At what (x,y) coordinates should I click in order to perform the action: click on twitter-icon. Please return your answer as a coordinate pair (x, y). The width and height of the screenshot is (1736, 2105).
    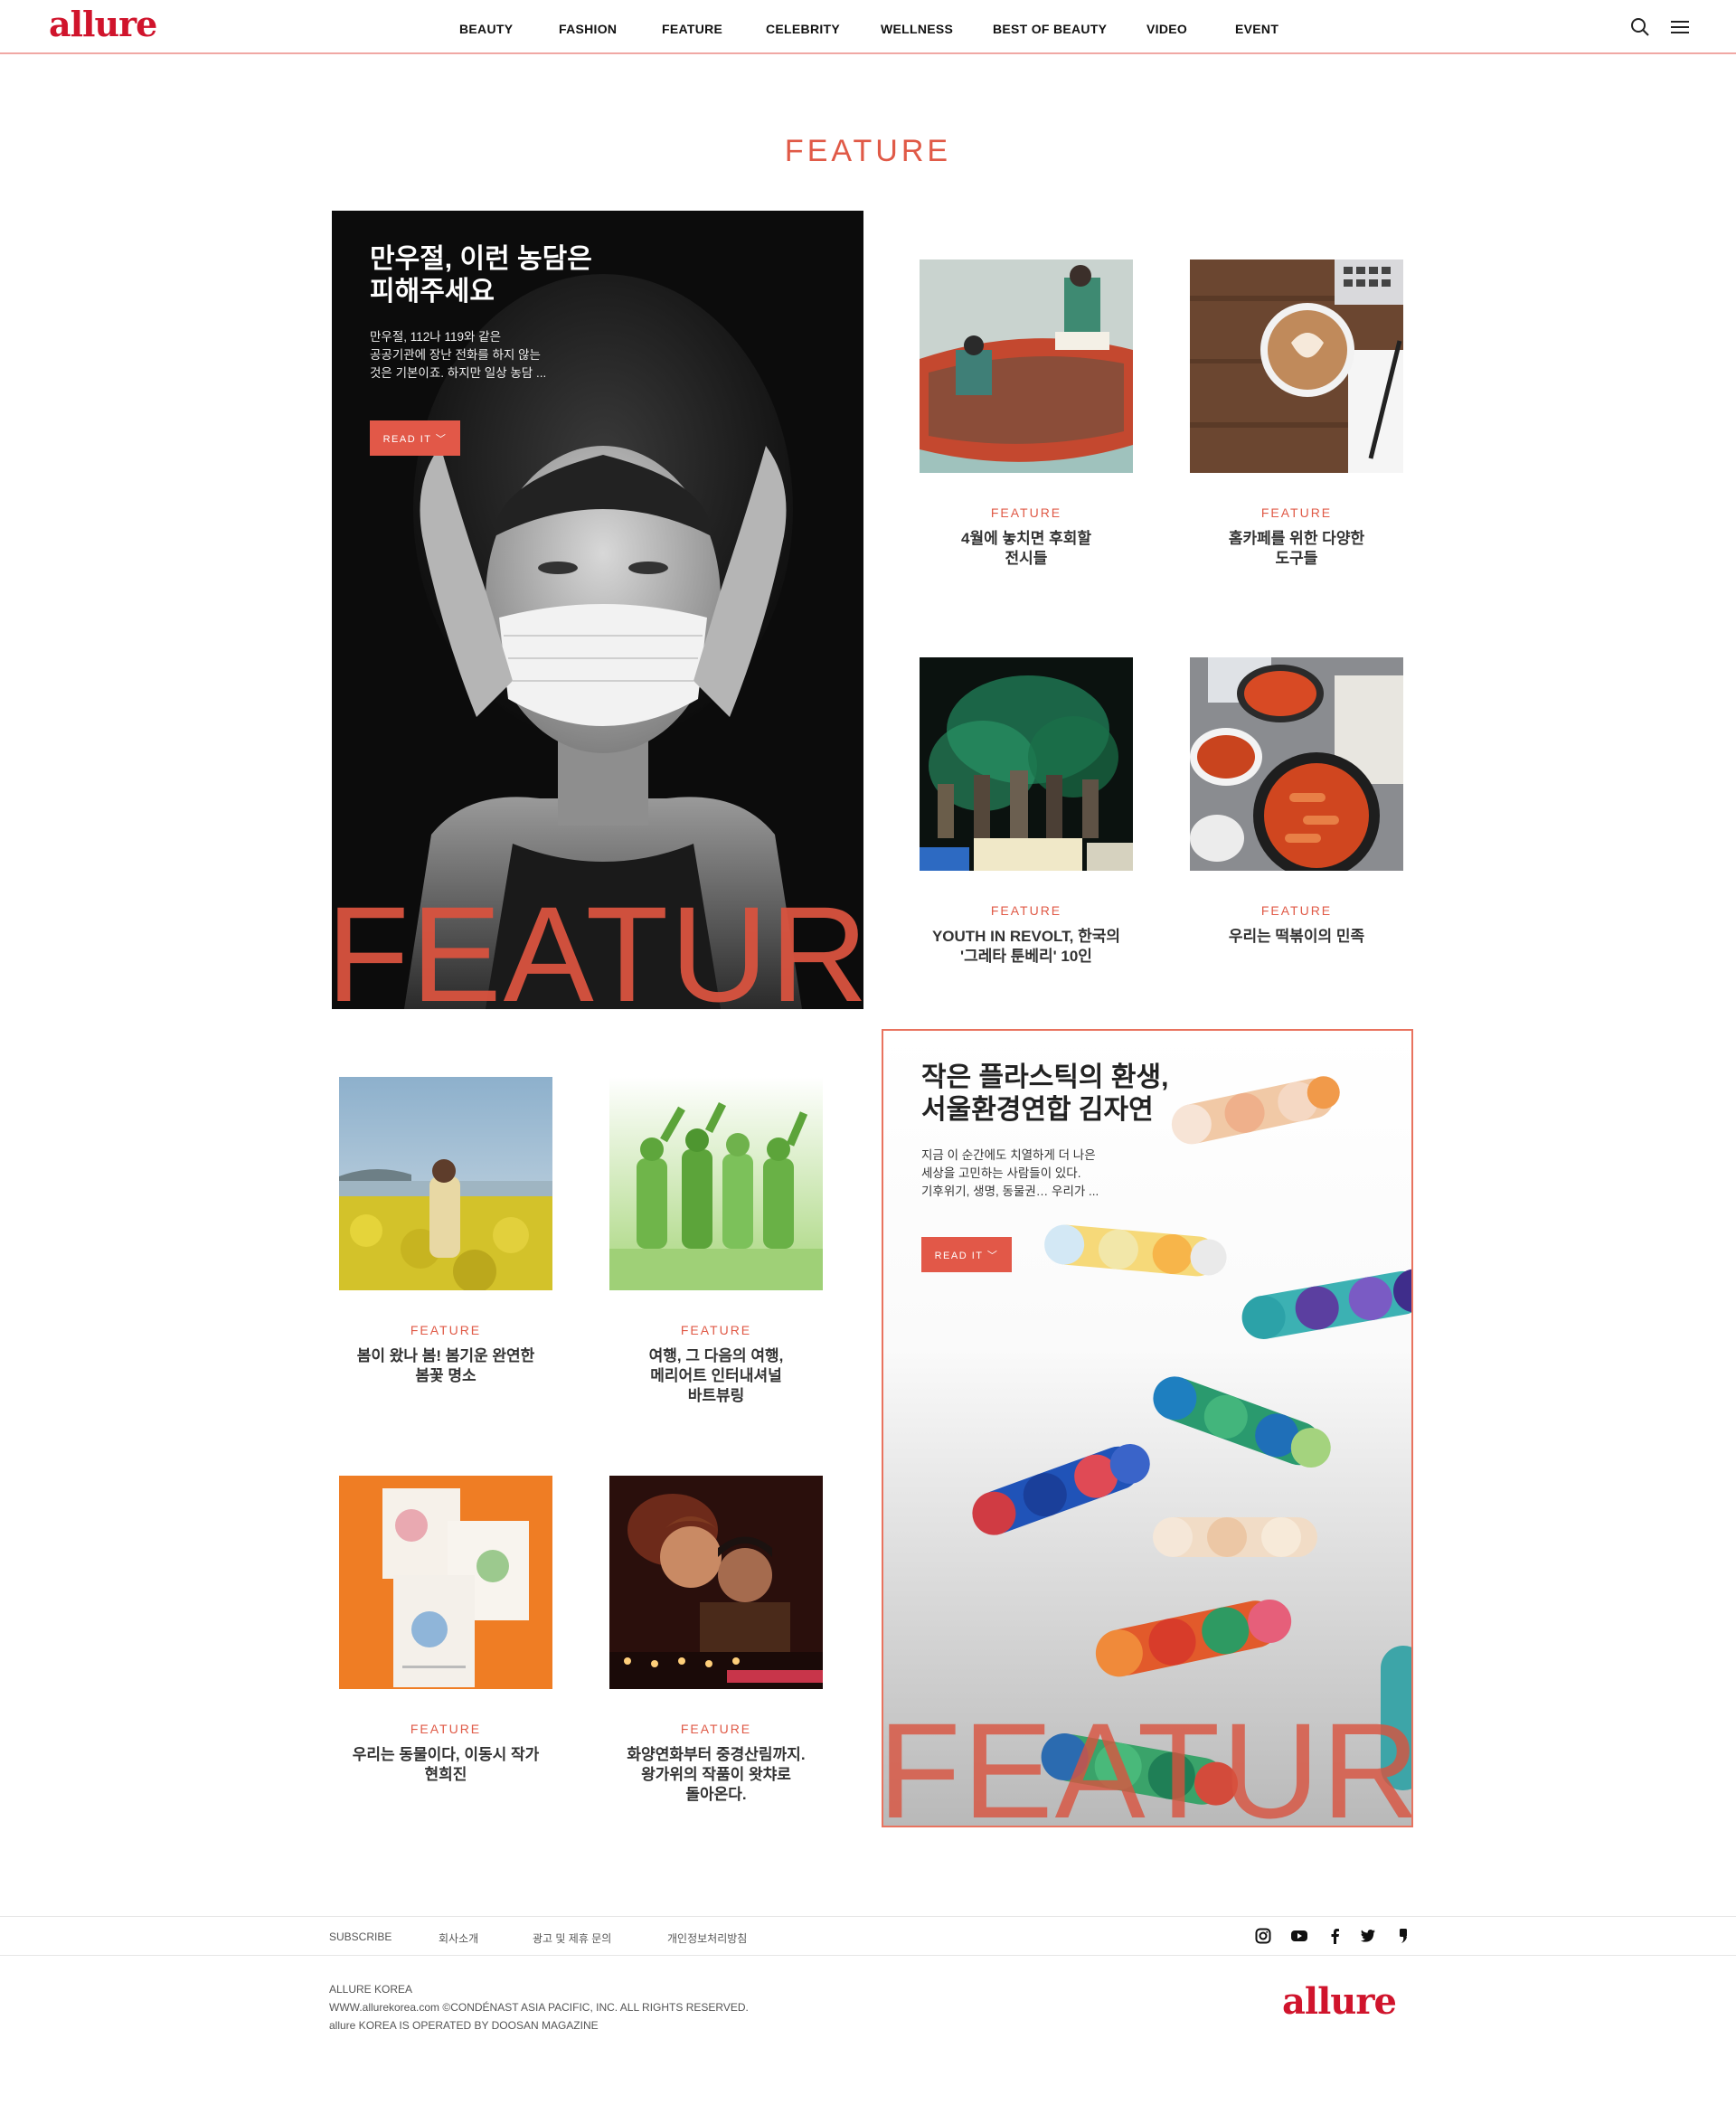
    Looking at the image, I should click on (1368, 1936).